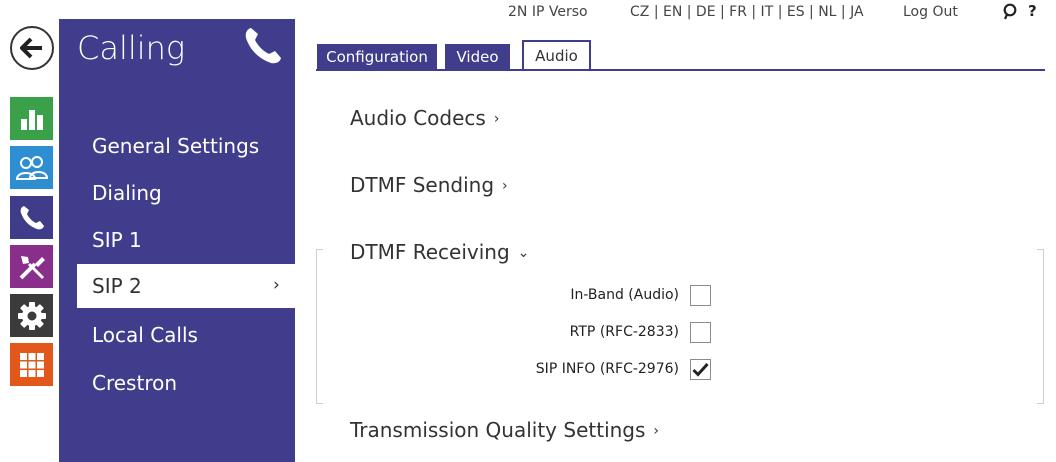 This screenshot has width=1056, height=462. Describe the element at coordinates (117, 286) in the screenshot. I see `sidebar-item-label: SIP 2` at that location.